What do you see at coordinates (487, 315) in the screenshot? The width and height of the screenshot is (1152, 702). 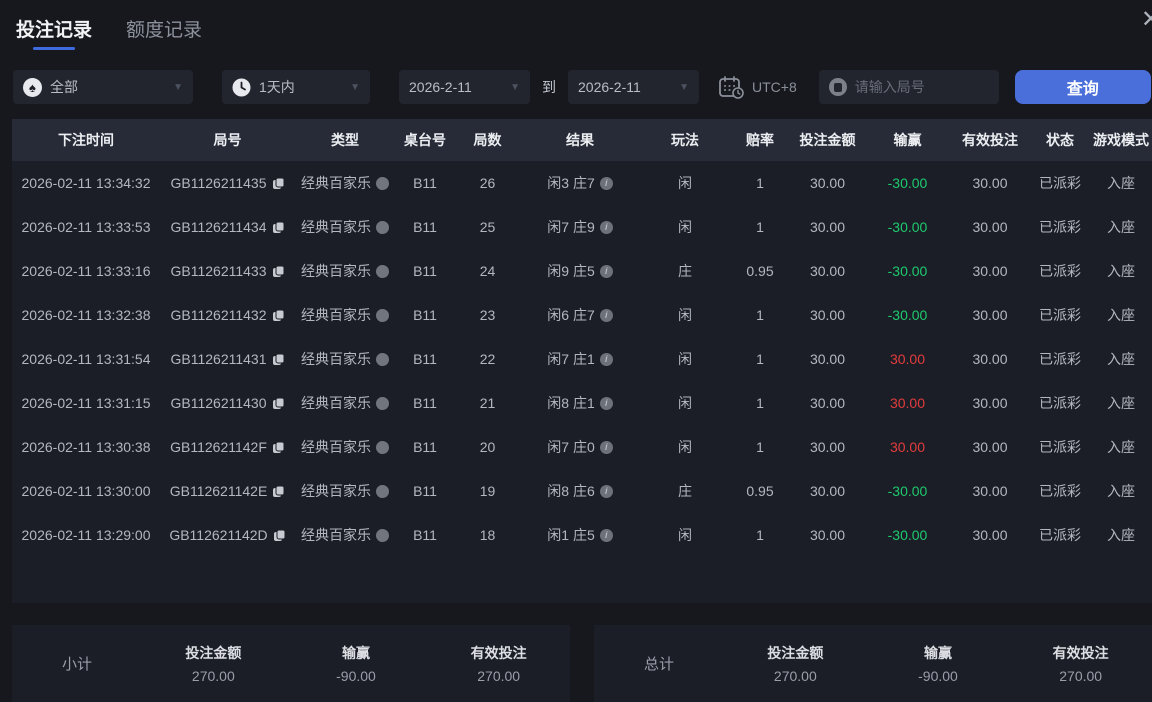 I see `cell-round-no: 23` at bounding box center [487, 315].